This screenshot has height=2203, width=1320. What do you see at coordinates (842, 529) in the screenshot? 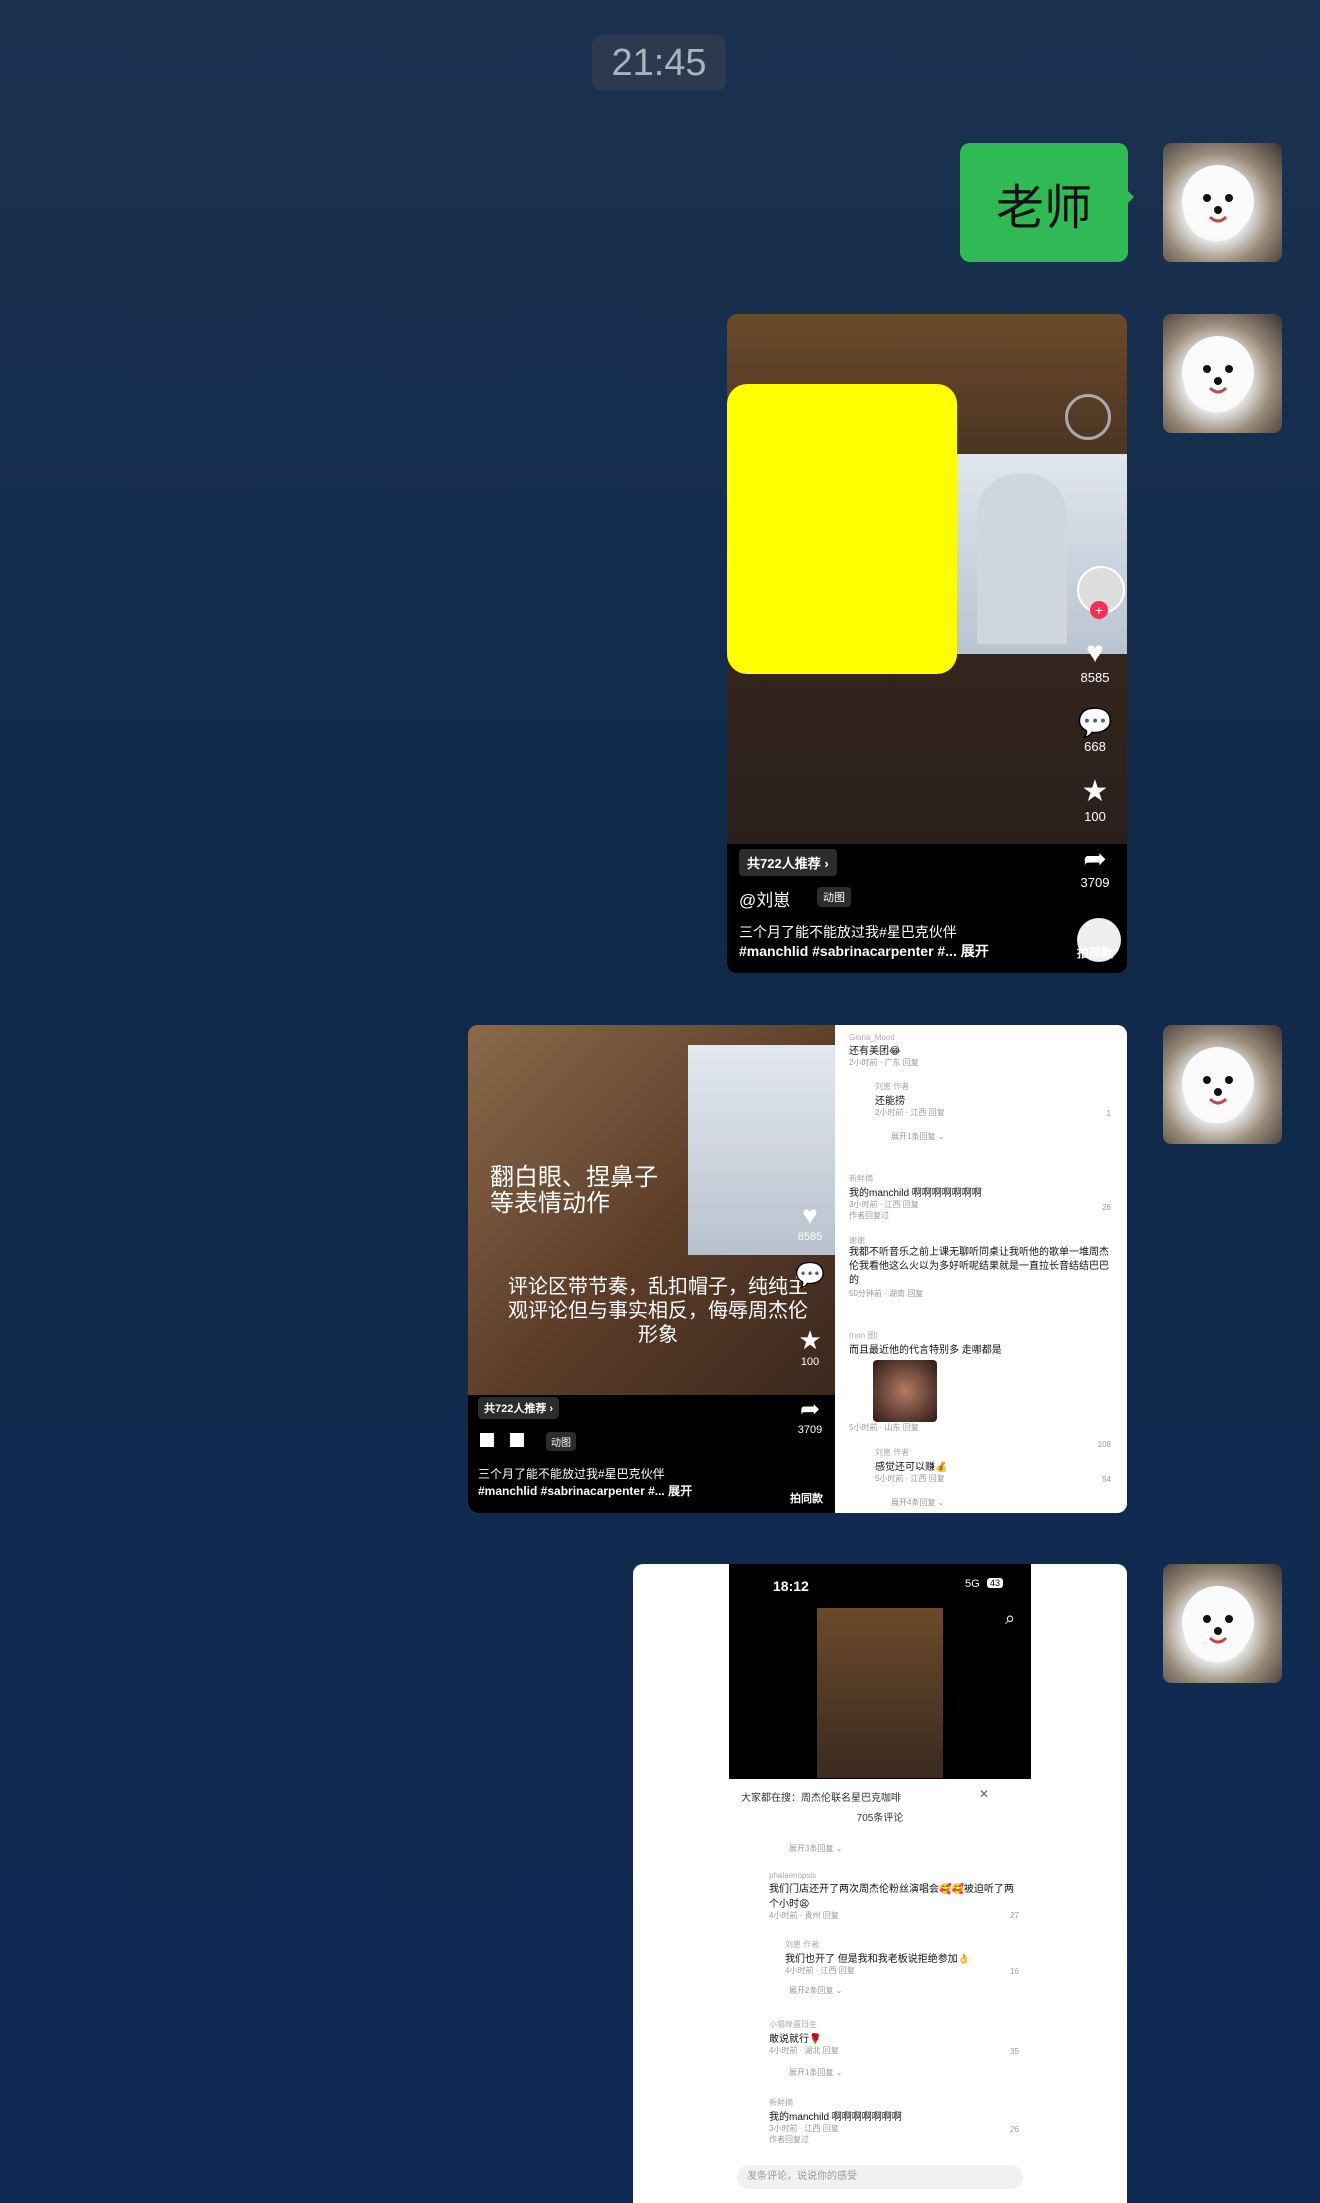
I see `yellow-scribble` at bounding box center [842, 529].